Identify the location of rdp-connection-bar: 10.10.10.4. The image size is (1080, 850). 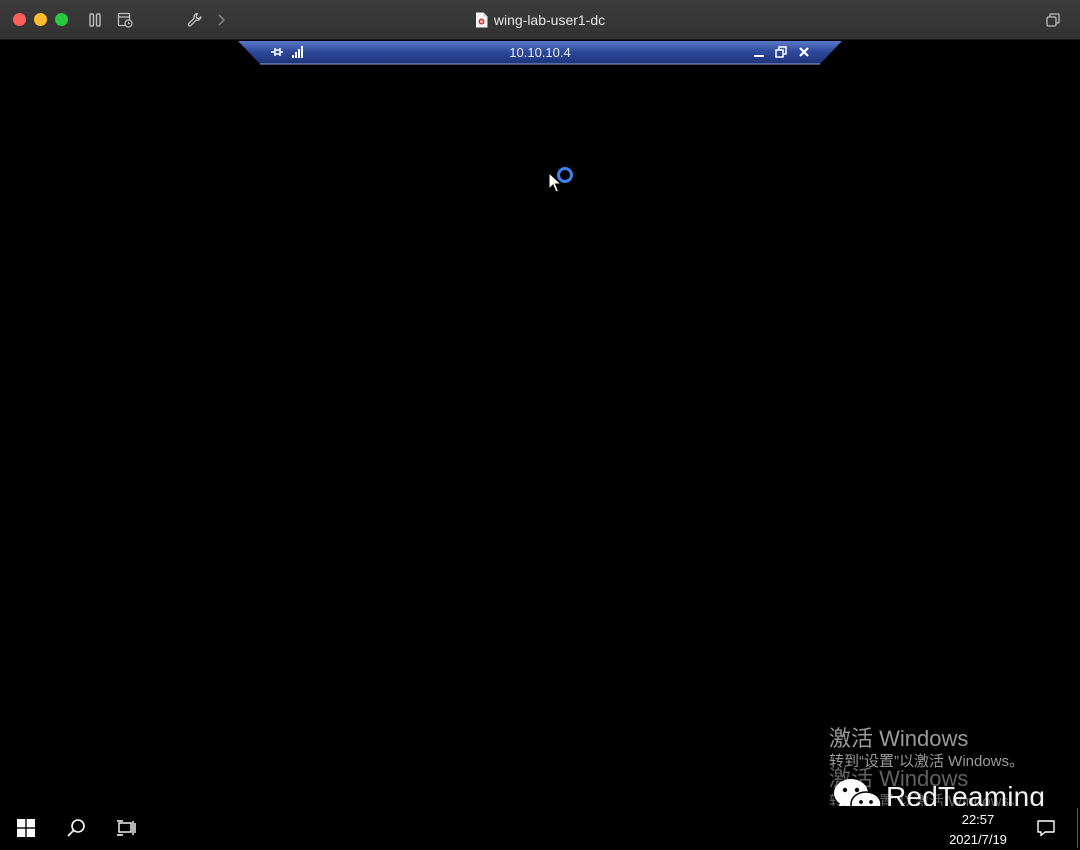
(540, 53).